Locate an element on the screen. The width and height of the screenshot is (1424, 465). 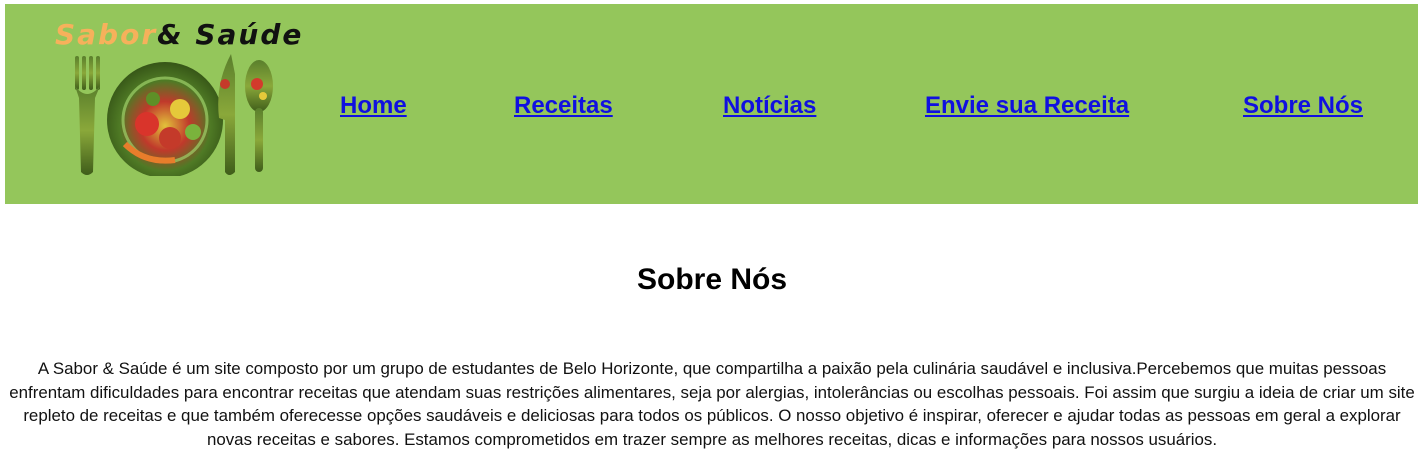
nav-link-sobre-nos: Sobre Nós is located at coordinates (1303, 106).